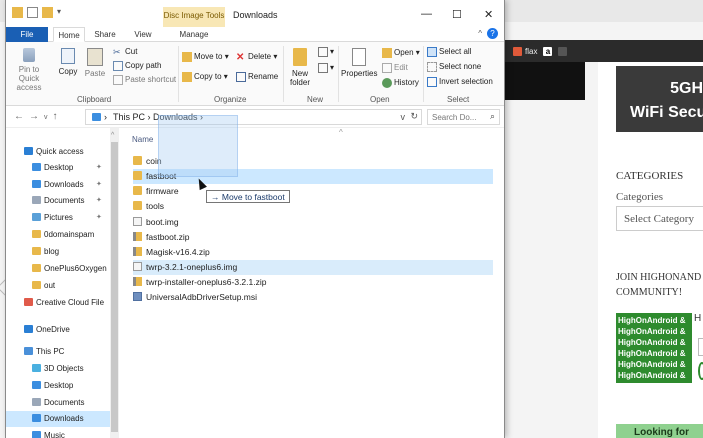  I want to click on sidebar-item: Creative Cloud File, so click(58, 303).